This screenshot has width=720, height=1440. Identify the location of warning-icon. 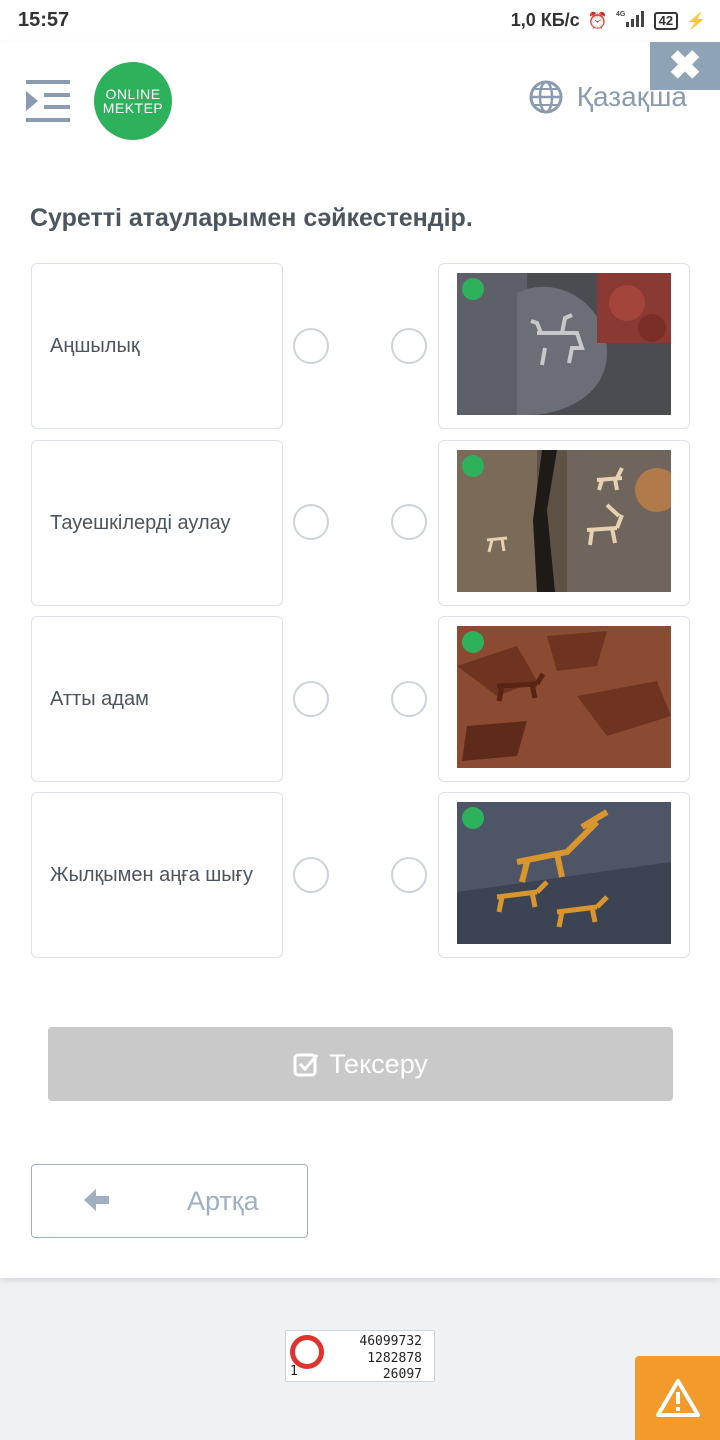
(677, 1398).